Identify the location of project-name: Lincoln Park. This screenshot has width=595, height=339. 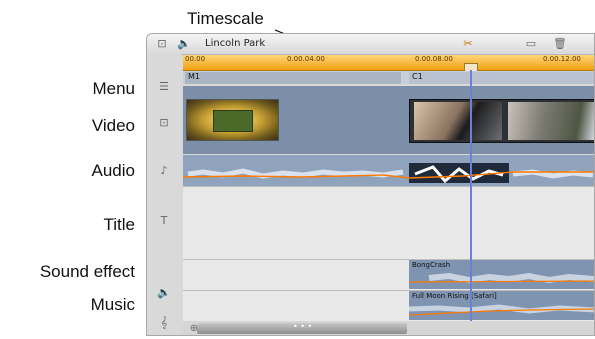
(235, 43).